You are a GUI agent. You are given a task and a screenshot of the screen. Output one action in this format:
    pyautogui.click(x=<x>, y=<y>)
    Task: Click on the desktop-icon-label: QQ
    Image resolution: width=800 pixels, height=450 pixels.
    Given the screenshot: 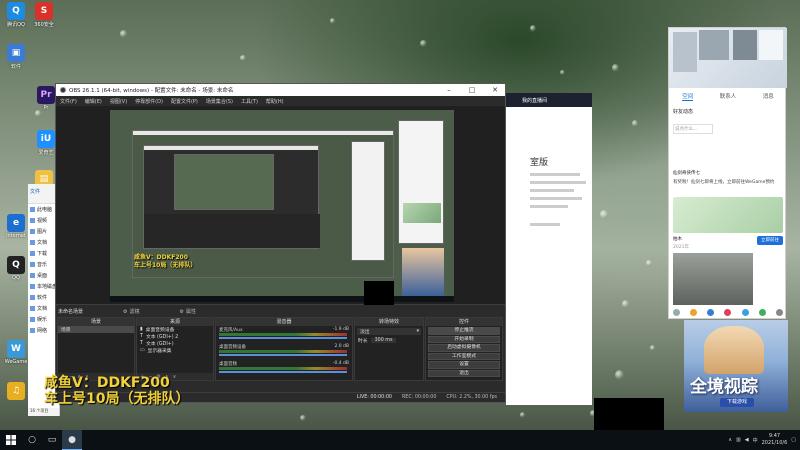 What is the action you would take?
    pyautogui.click(x=16, y=278)
    